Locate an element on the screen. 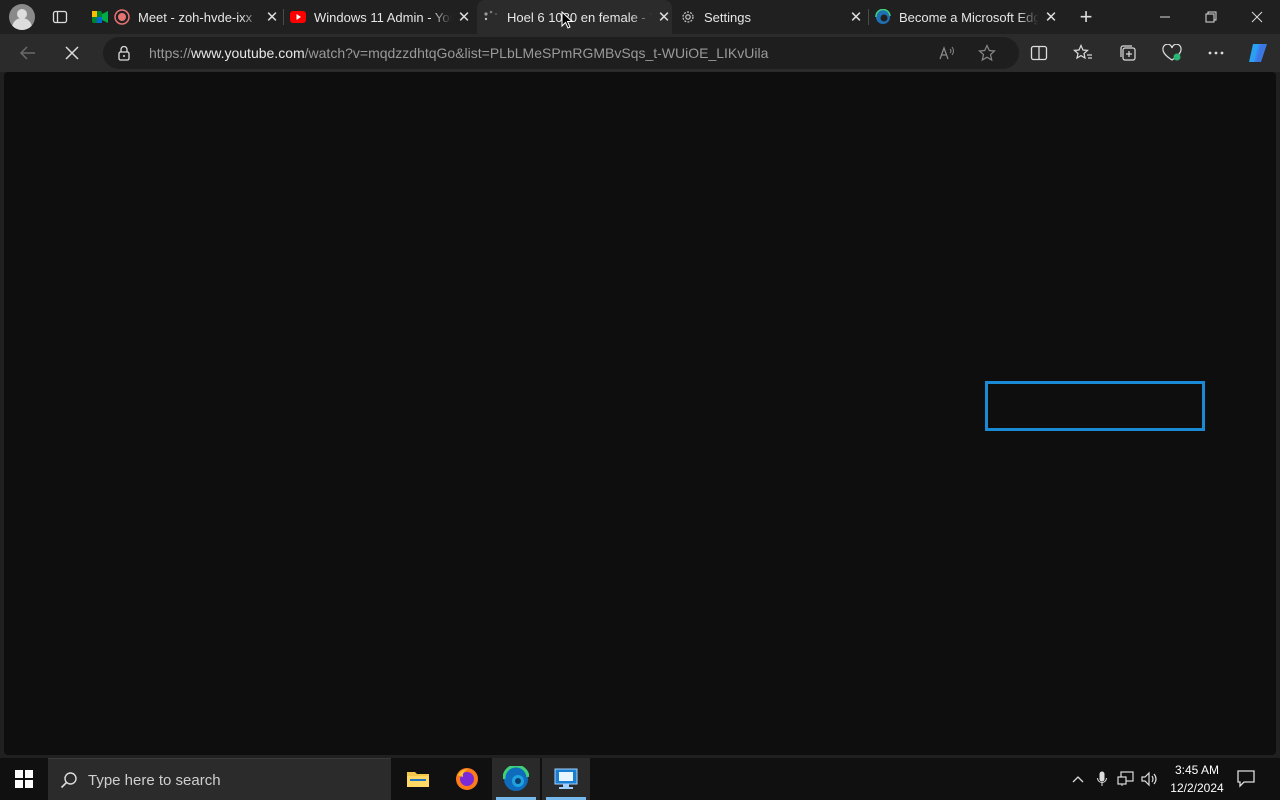 Image resolution: width=1280 pixels, height=800 pixels. mouse-pointer-icon is located at coordinates (567, 22).